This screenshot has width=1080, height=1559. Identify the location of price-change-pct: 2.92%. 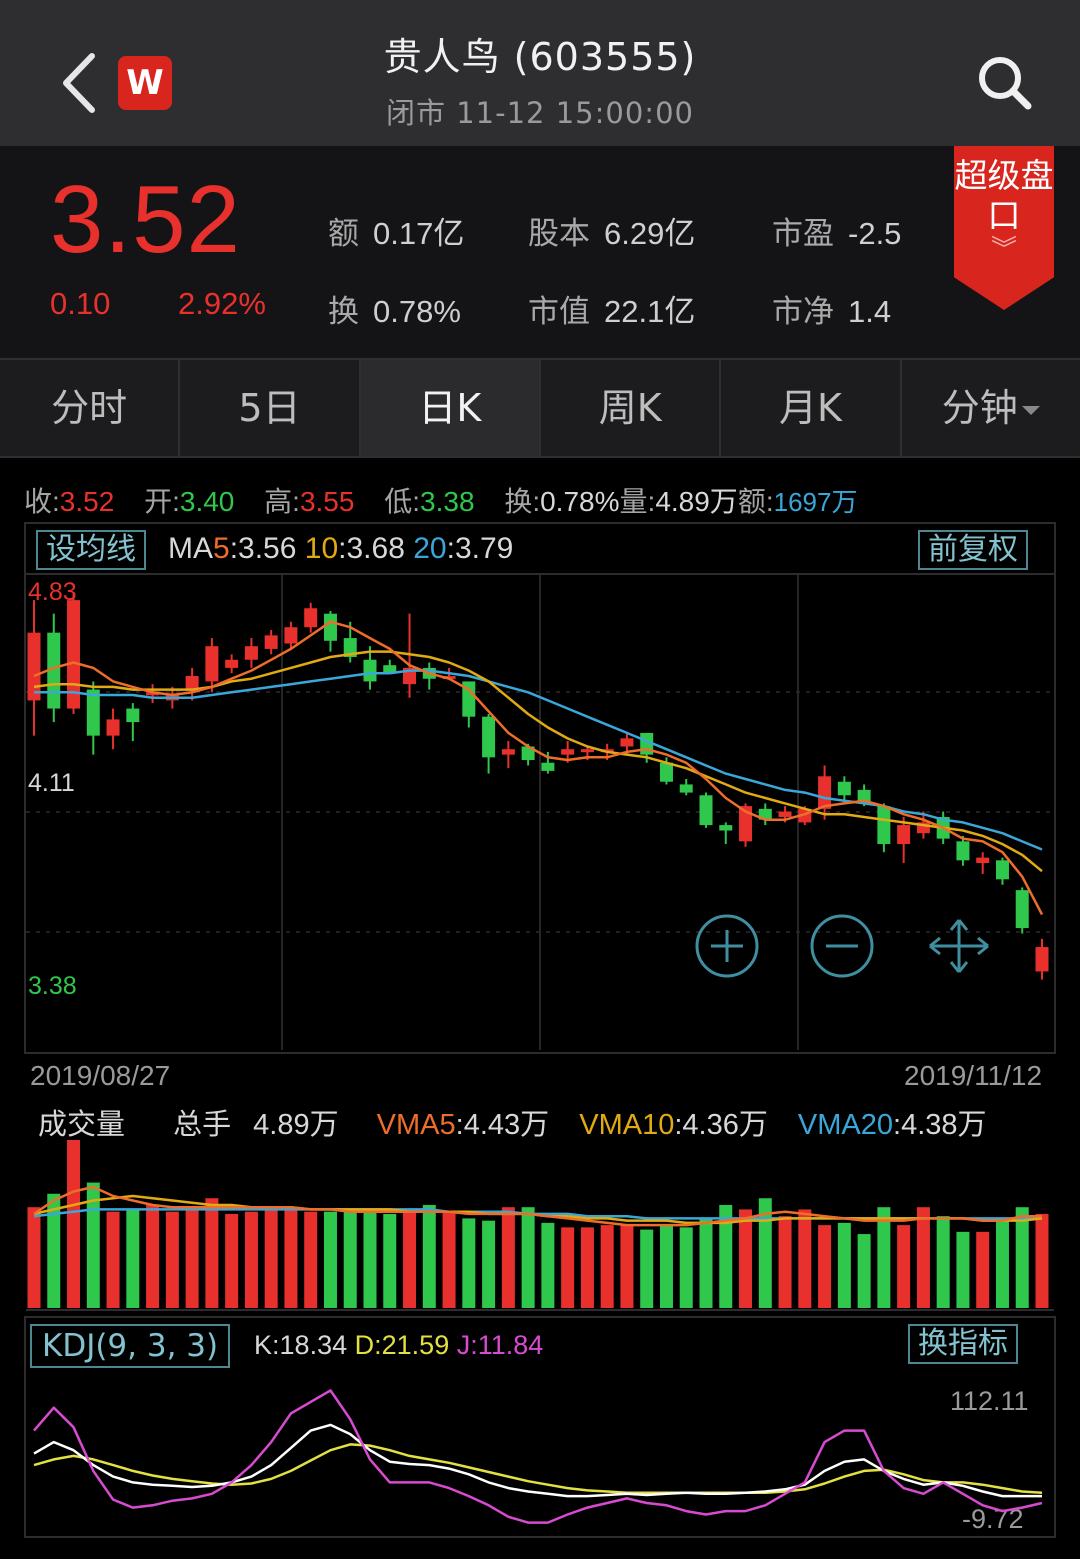
(222, 303).